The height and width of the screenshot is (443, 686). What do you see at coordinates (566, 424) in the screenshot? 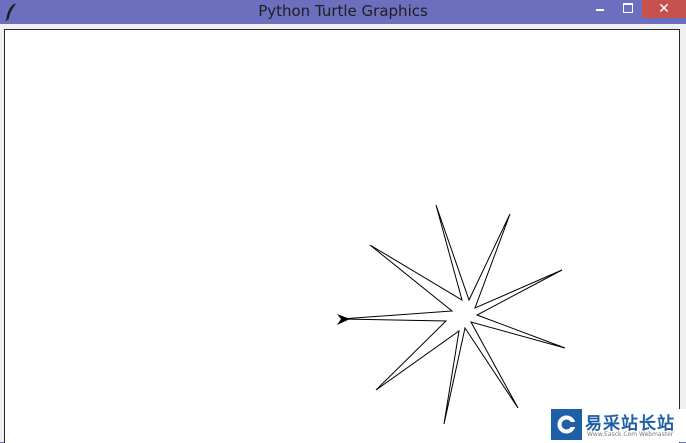
I see `easck-logo-icon` at bounding box center [566, 424].